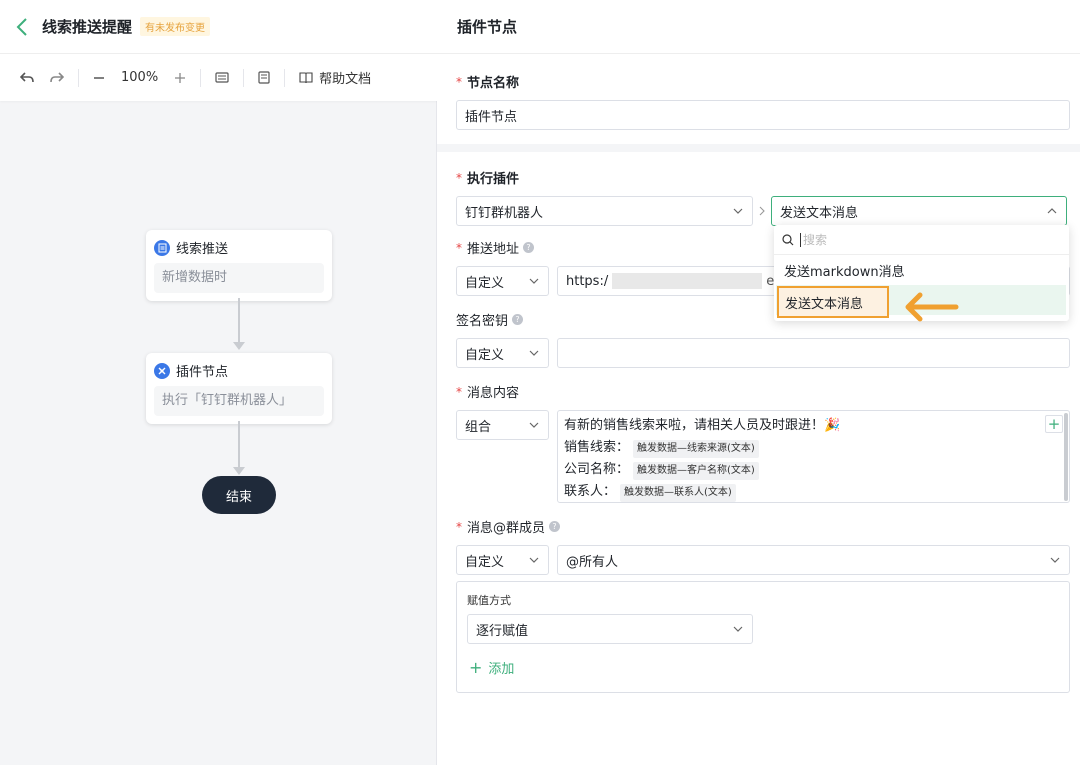 The height and width of the screenshot is (765, 1080). What do you see at coordinates (57, 78) in the screenshot?
I see `redo-icon` at bounding box center [57, 78].